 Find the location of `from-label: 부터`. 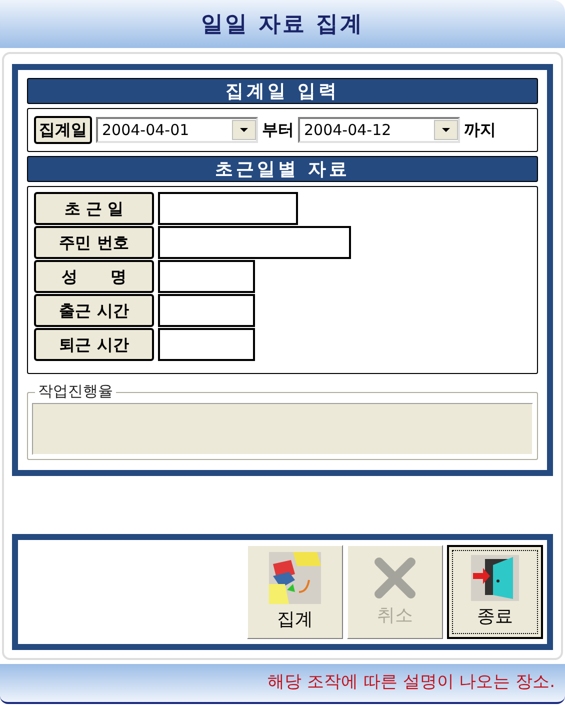

from-label: 부터 is located at coordinates (278, 130).